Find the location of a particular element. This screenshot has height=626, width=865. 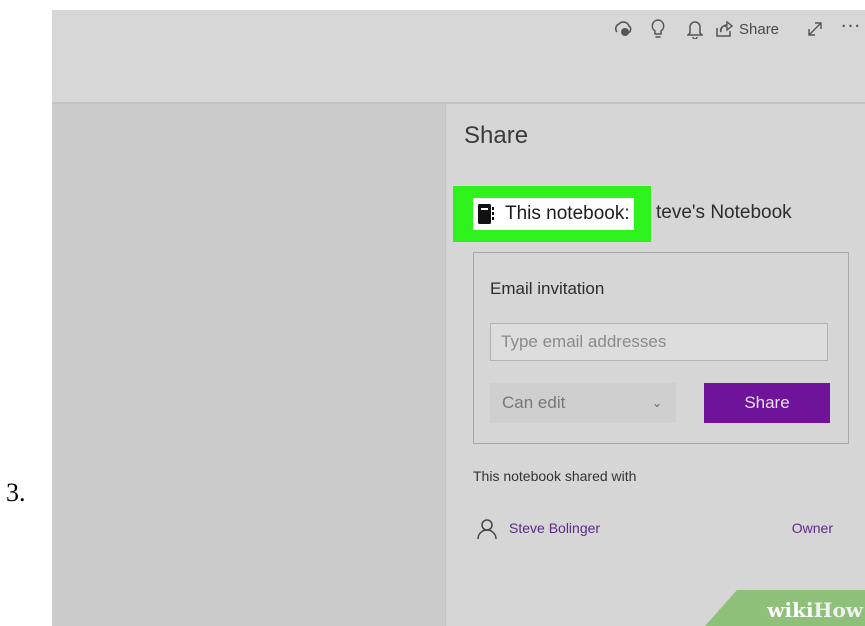

catch-up-icon is located at coordinates (623, 29).